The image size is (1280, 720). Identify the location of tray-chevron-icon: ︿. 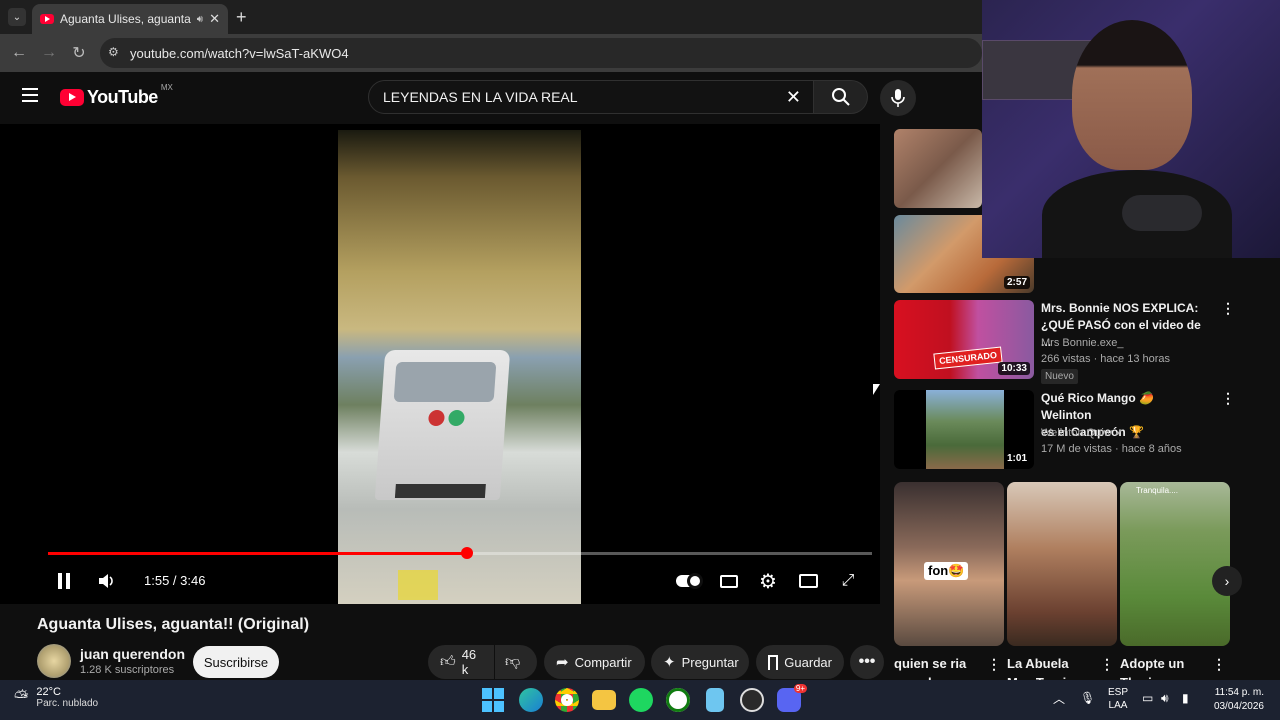
(1059, 698).